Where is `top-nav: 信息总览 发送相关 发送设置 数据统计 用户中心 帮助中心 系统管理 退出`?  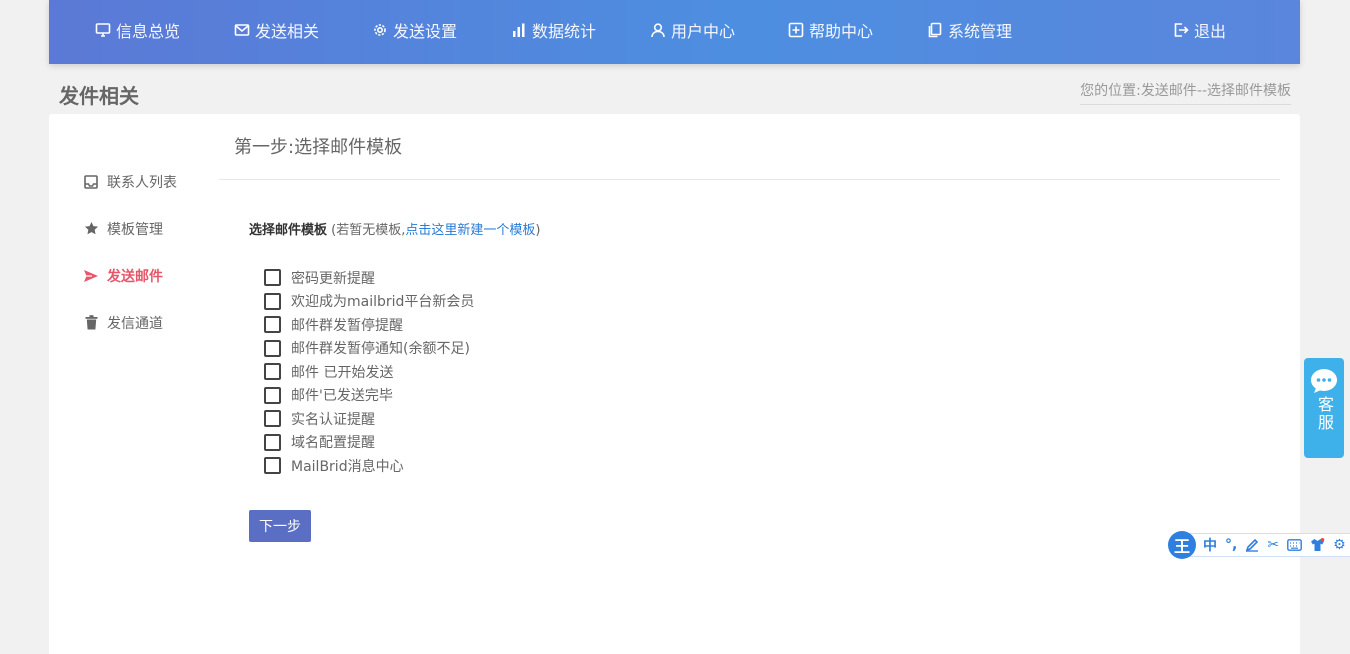 top-nav: 信息总览 发送相关 发送设置 数据统计 用户中心 帮助中心 系统管理 退出 is located at coordinates (674, 32).